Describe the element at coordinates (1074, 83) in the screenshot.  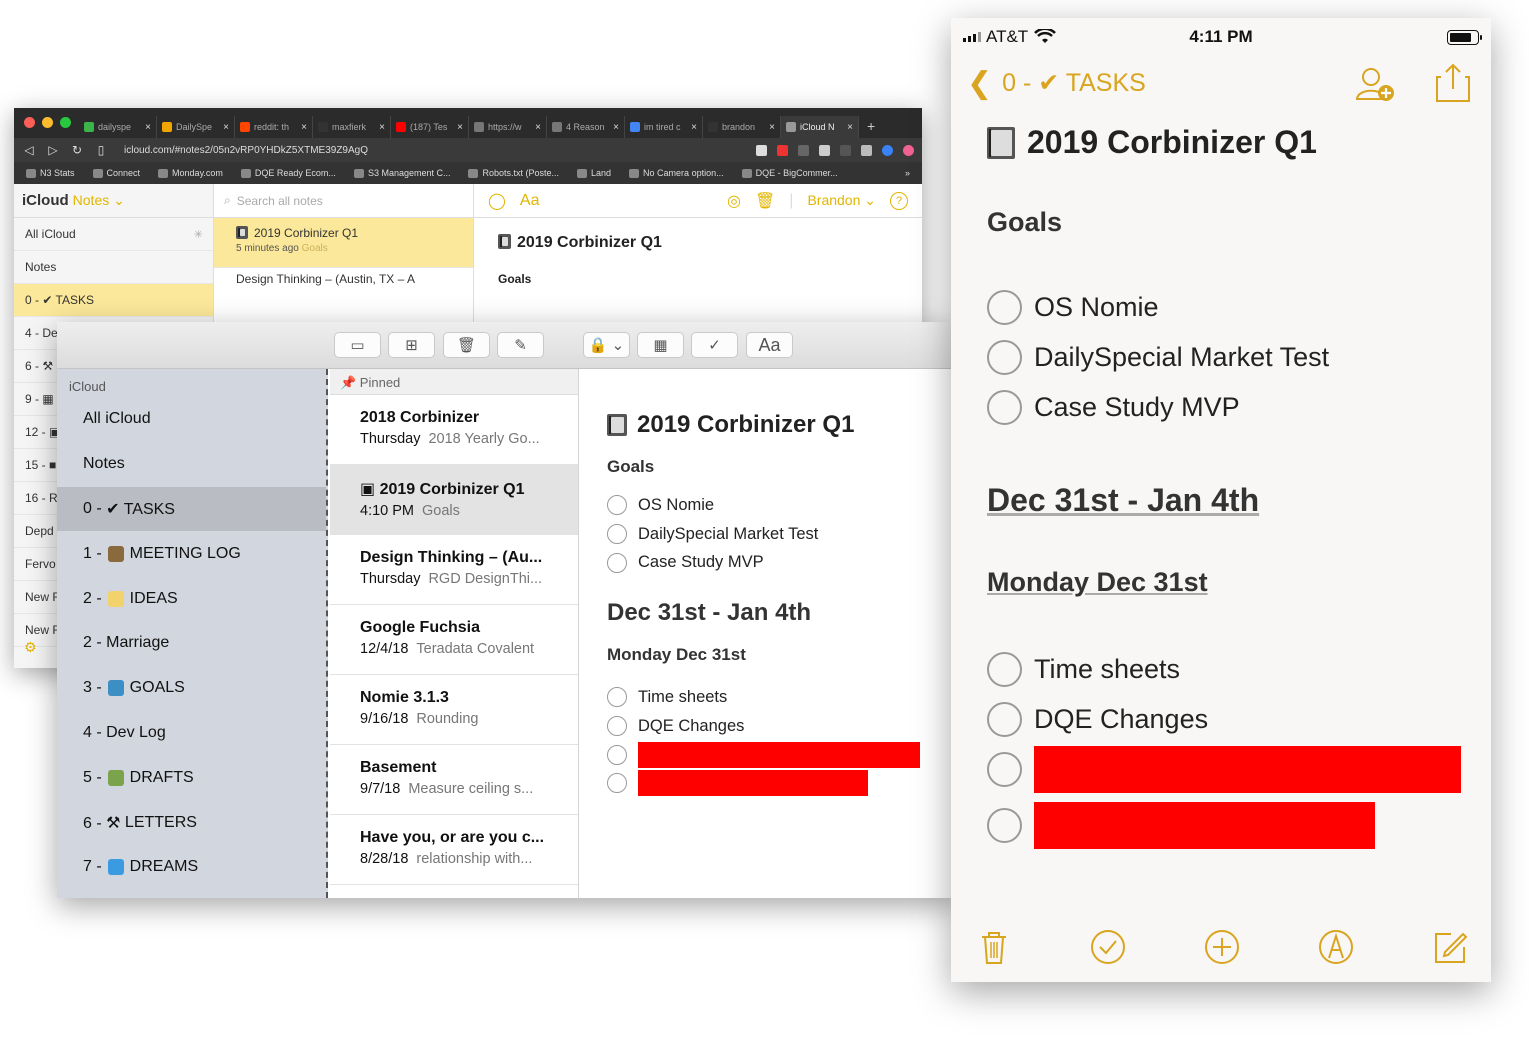
I see `back-to-folder-button: 0 - ✔ TASKS` at that location.